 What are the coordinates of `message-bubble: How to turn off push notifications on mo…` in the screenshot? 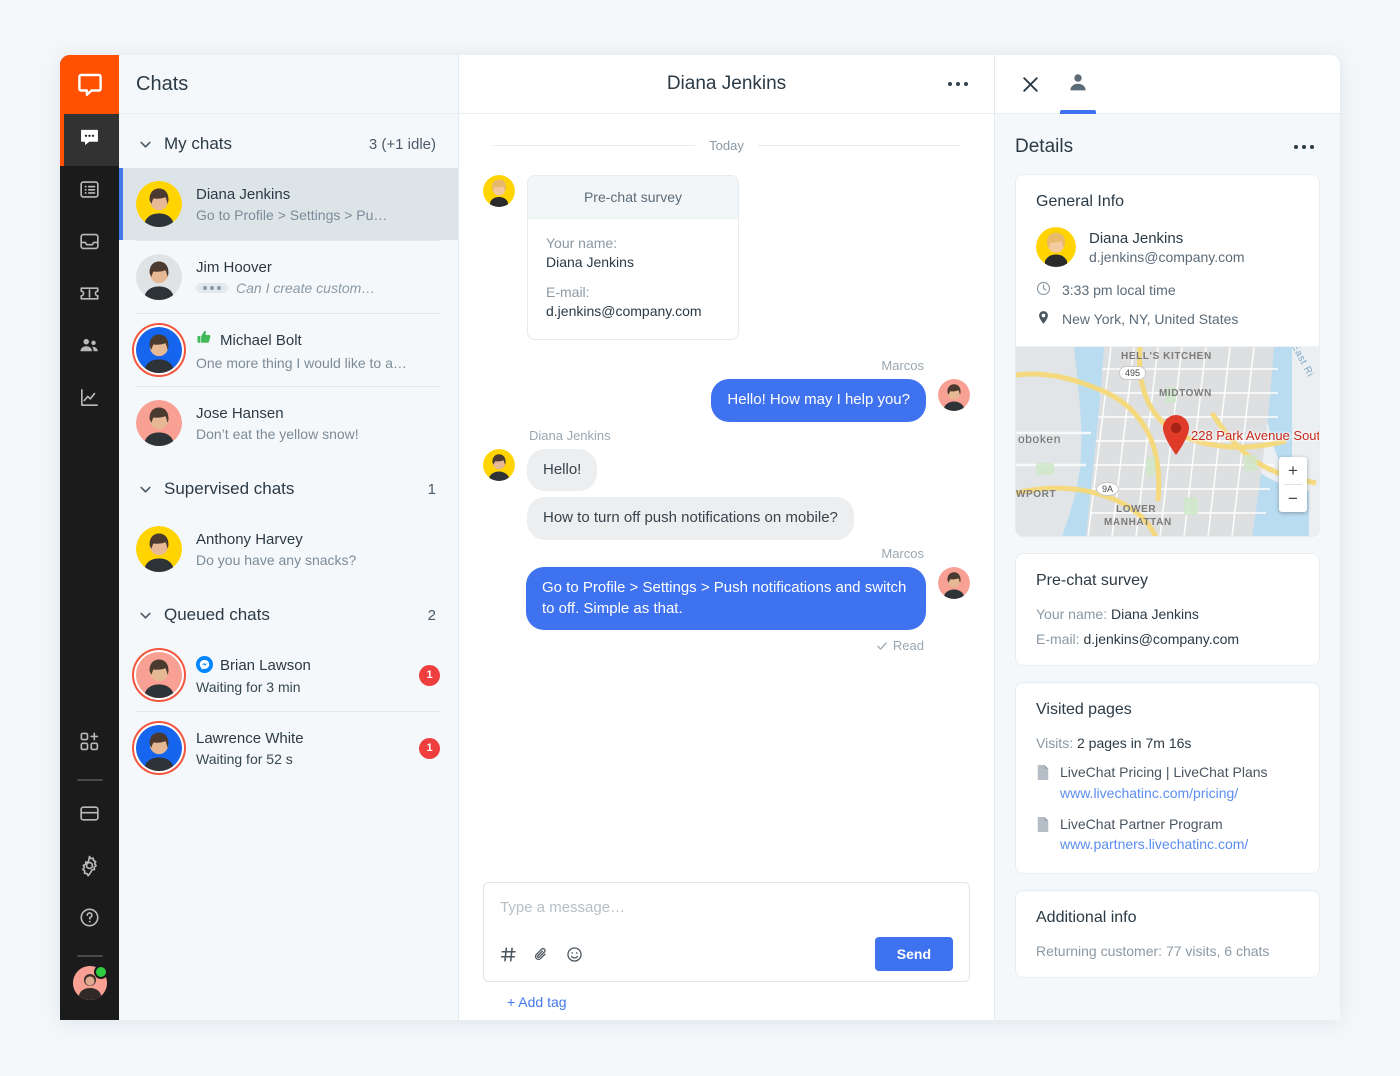 It's located at (690, 519).